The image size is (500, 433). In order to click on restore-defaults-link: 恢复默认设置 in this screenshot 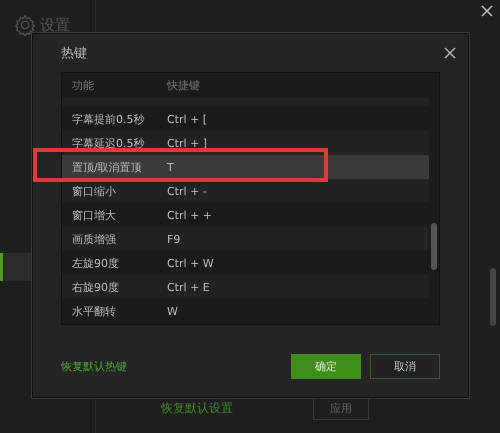, I will do `click(197, 408)`.